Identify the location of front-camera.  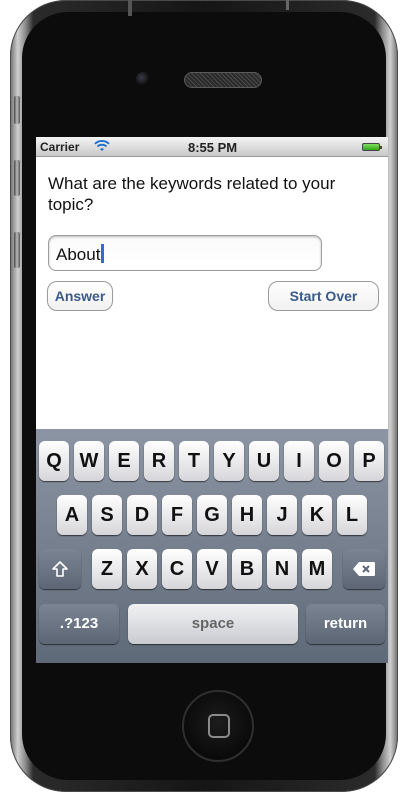
(143, 79).